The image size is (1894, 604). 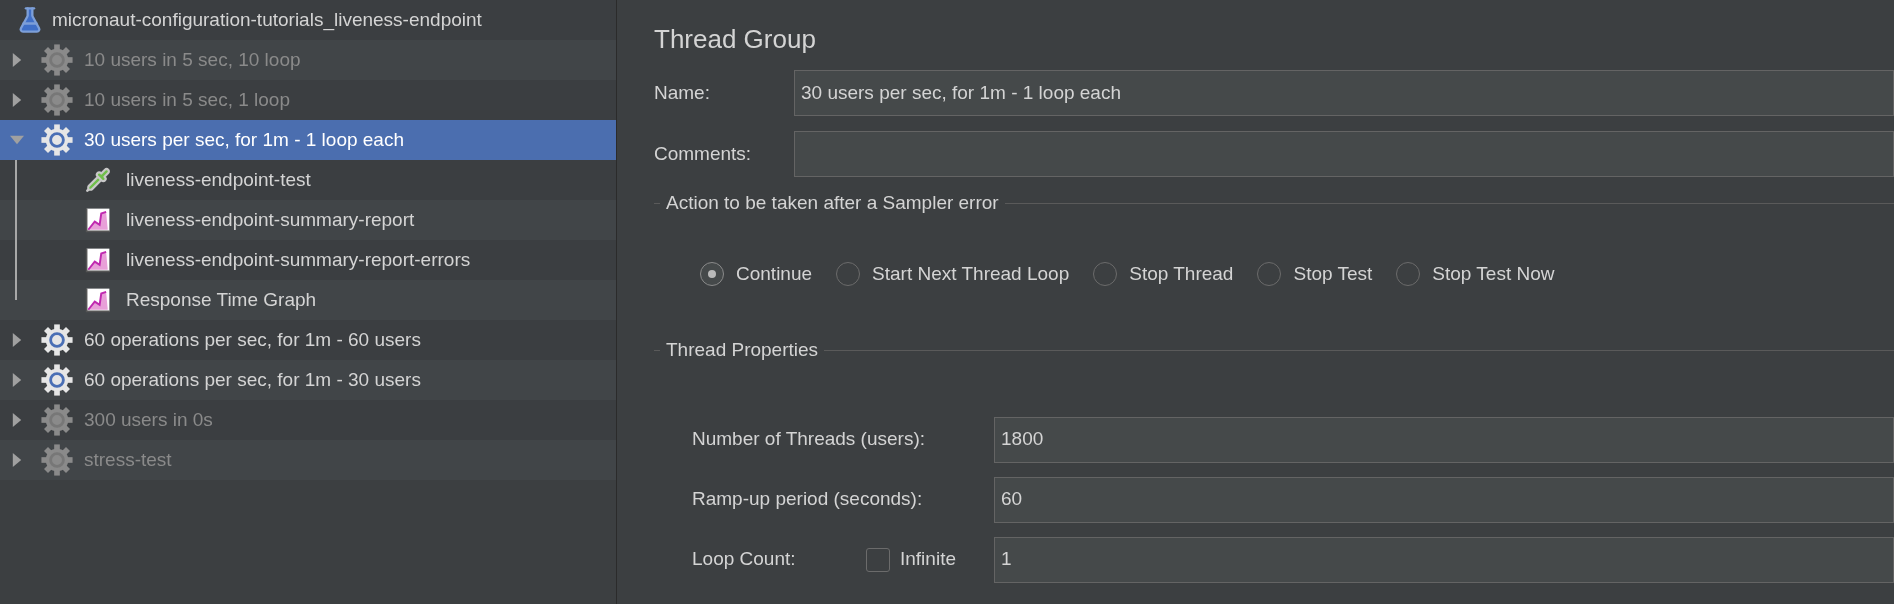 I want to click on infinite-checkbox: Infinite, so click(x=930, y=559).